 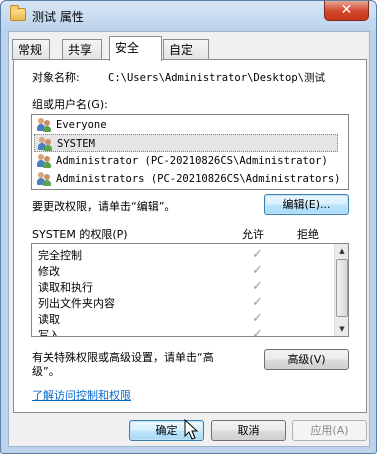 I want to click on mouse-pointer-icon, so click(x=191, y=429).